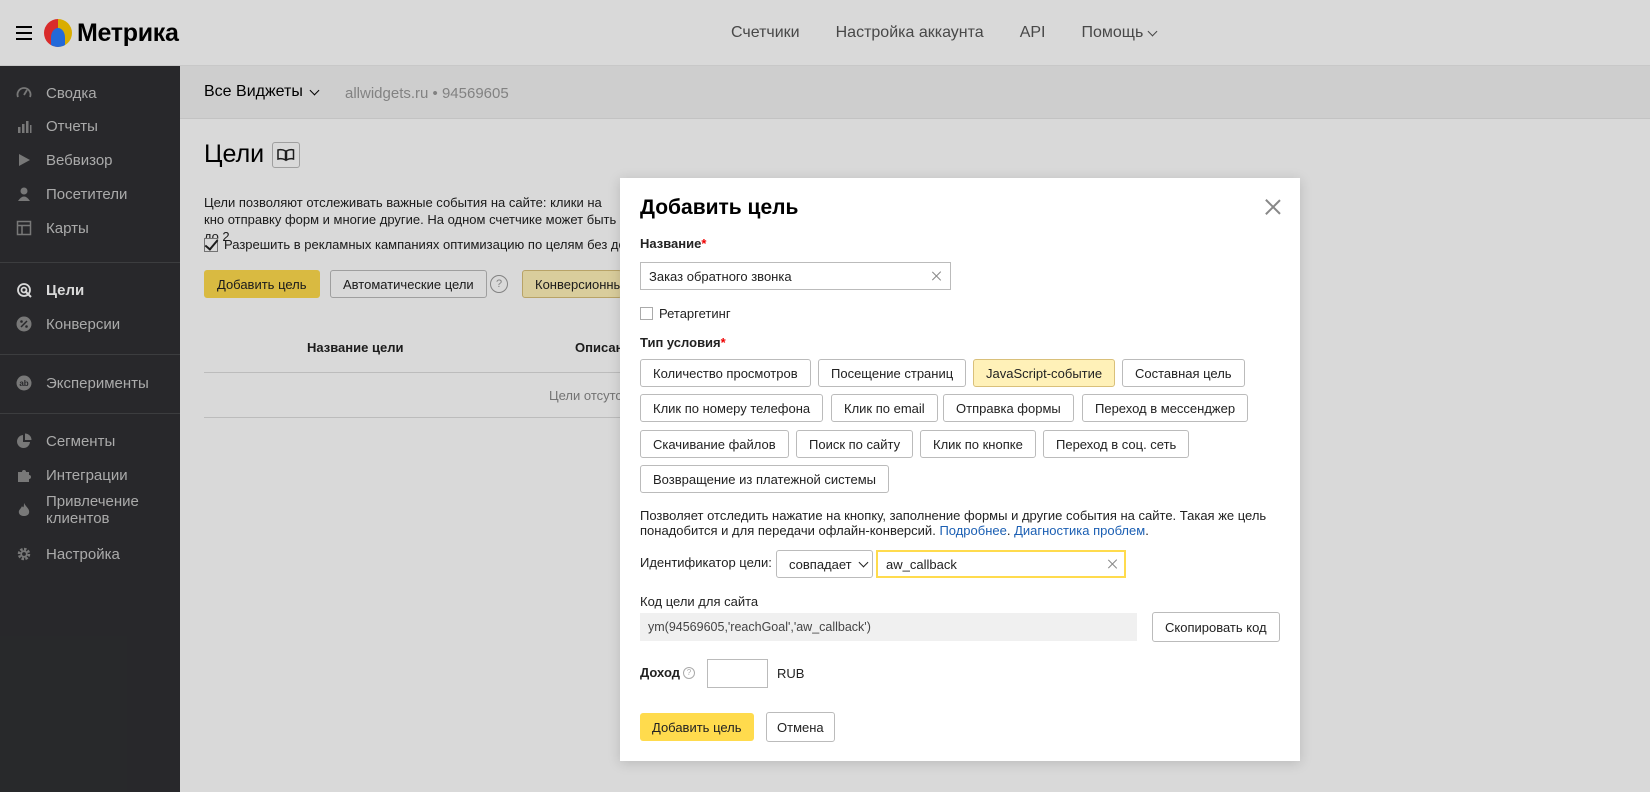 The image size is (1650, 792). I want to click on retargeting-checkbox: Ретаргетинг, so click(685, 313).